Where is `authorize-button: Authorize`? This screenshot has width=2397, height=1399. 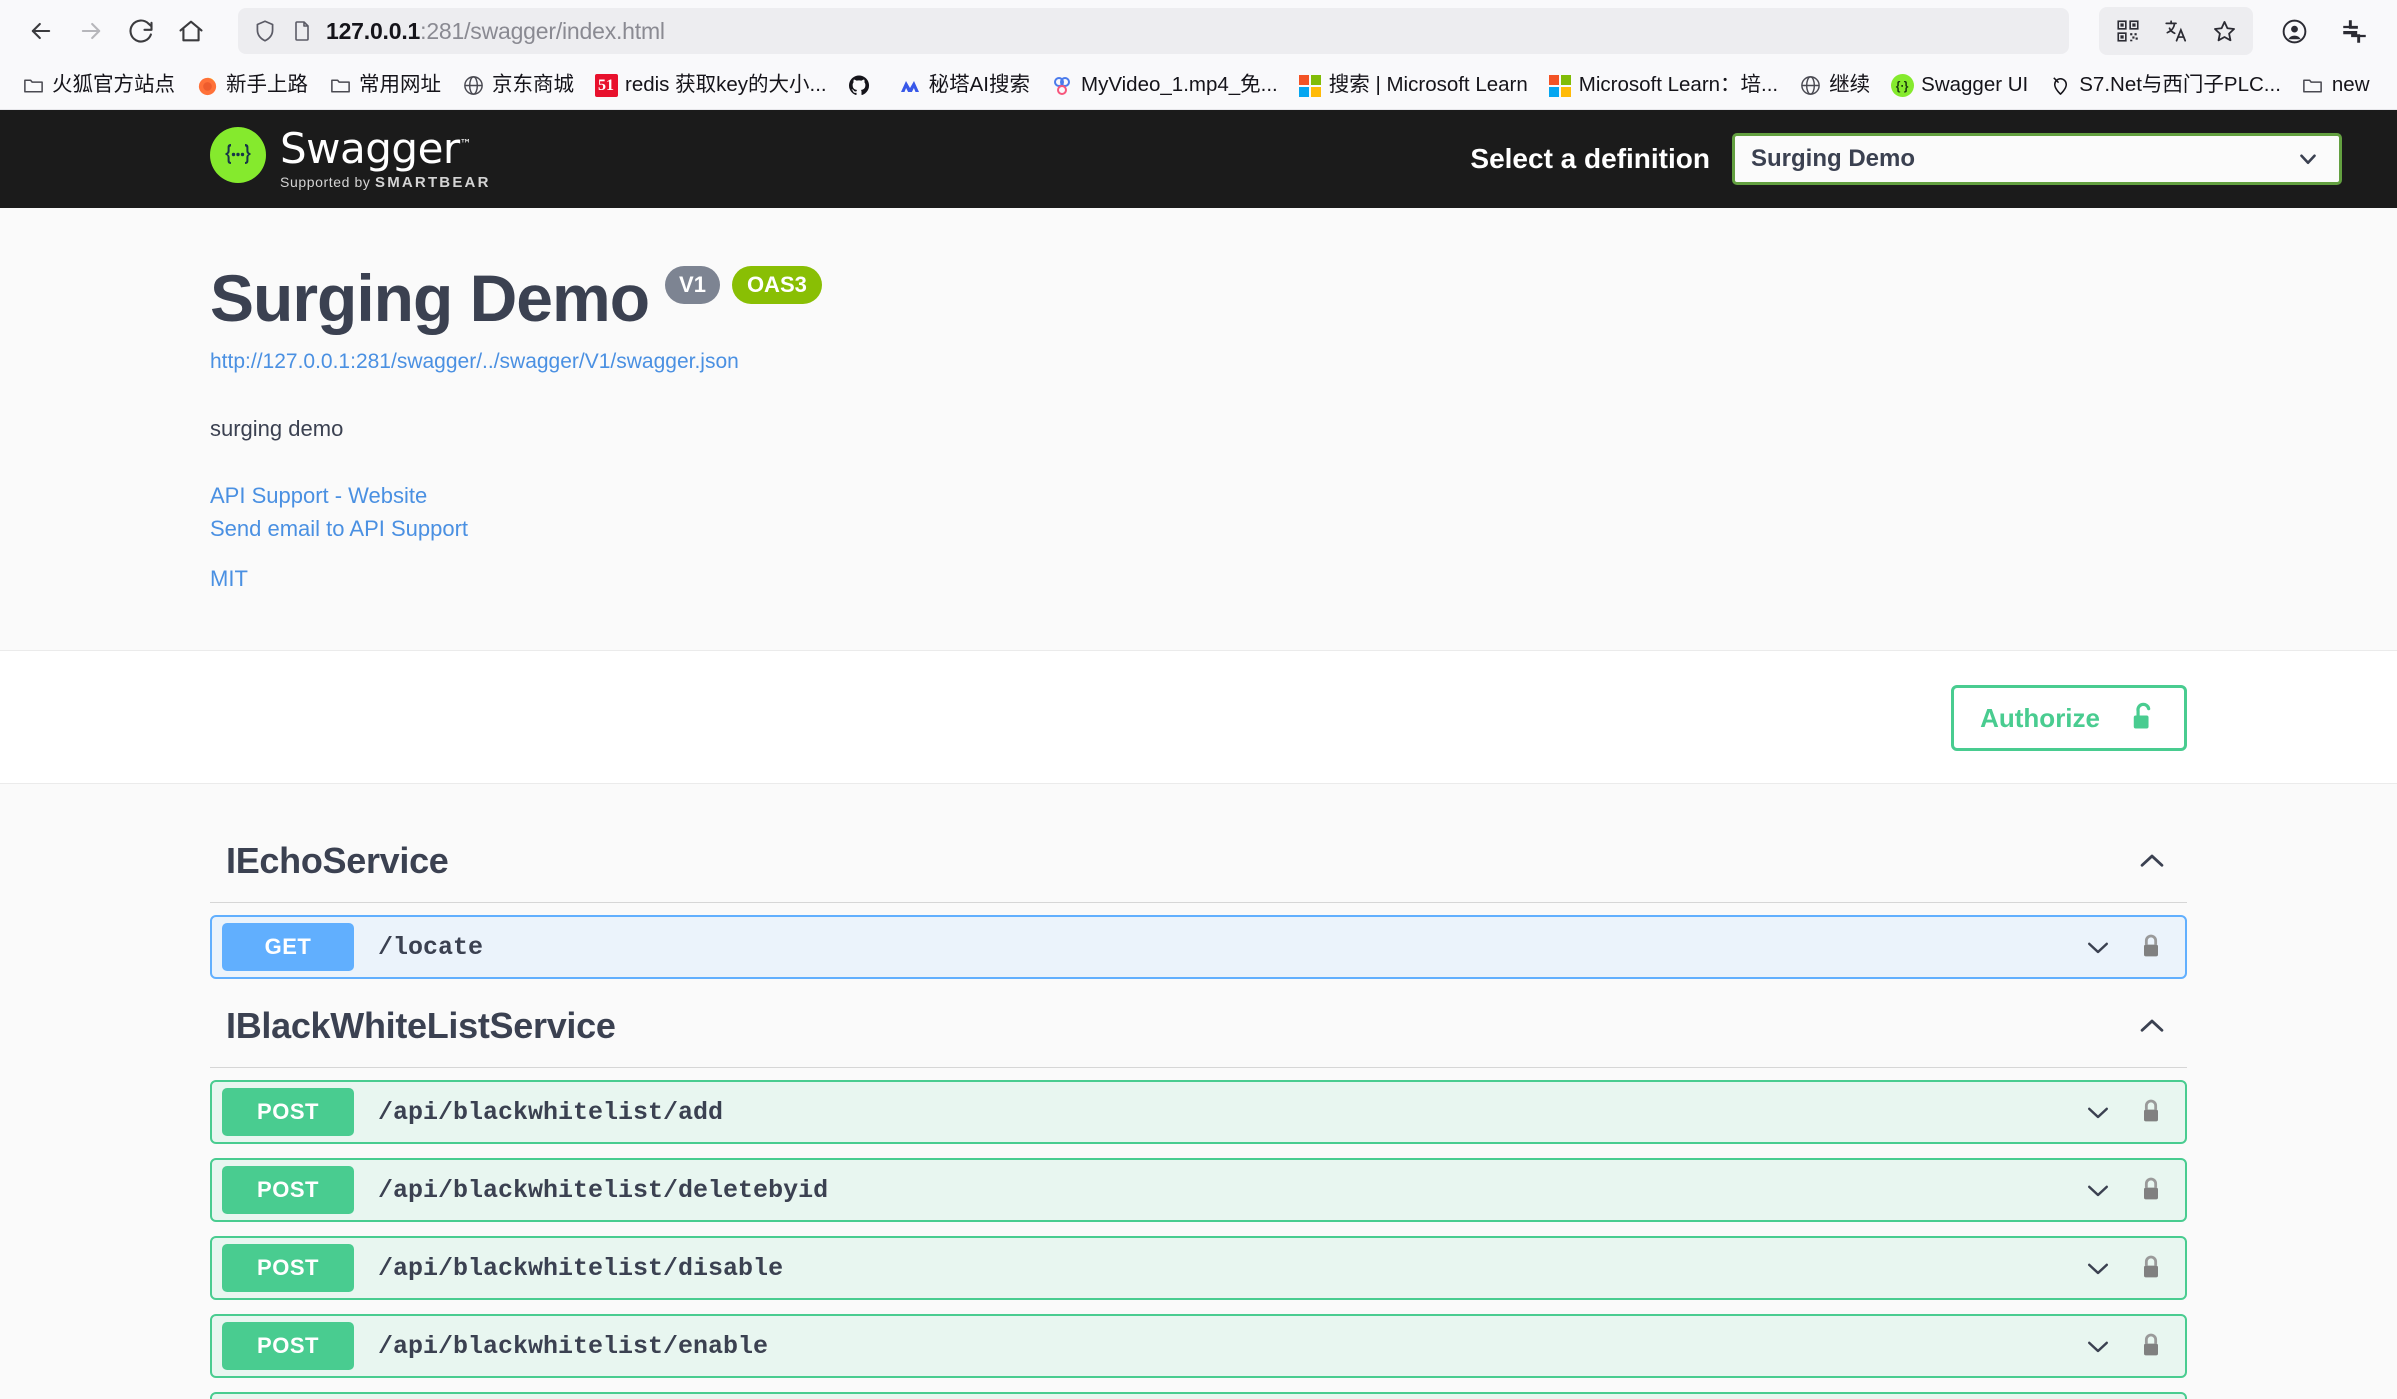 authorize-button: Authorize is located at coordinates (2069, 718).